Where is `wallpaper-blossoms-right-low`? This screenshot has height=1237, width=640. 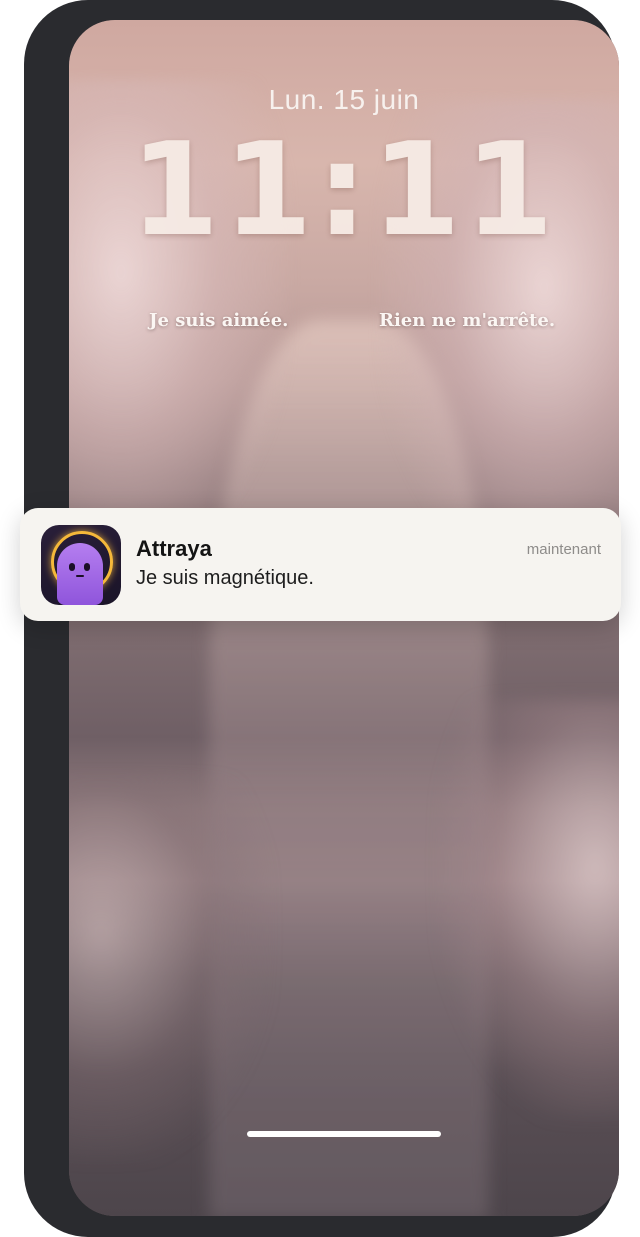
wallpaper-blossoms-right-low is located at coordinates (529, 910).